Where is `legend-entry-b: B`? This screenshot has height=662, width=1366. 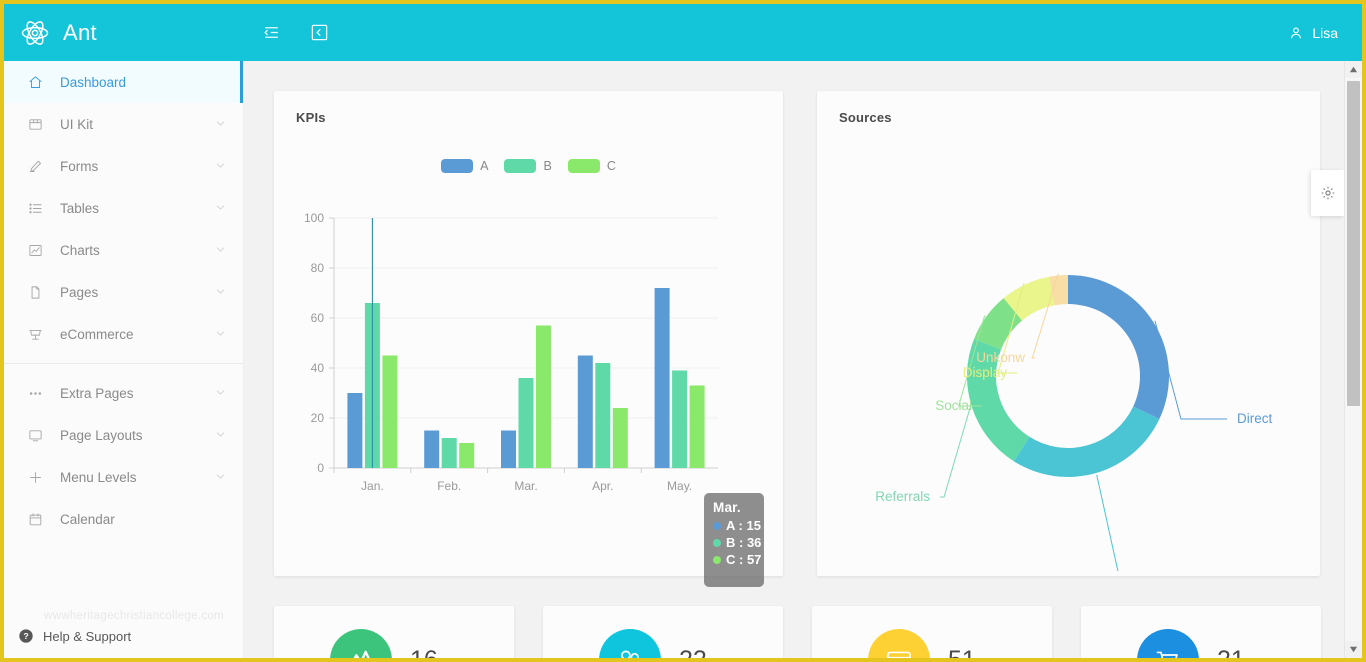
legend-entry-b: B is located at coordinates (528, 166).